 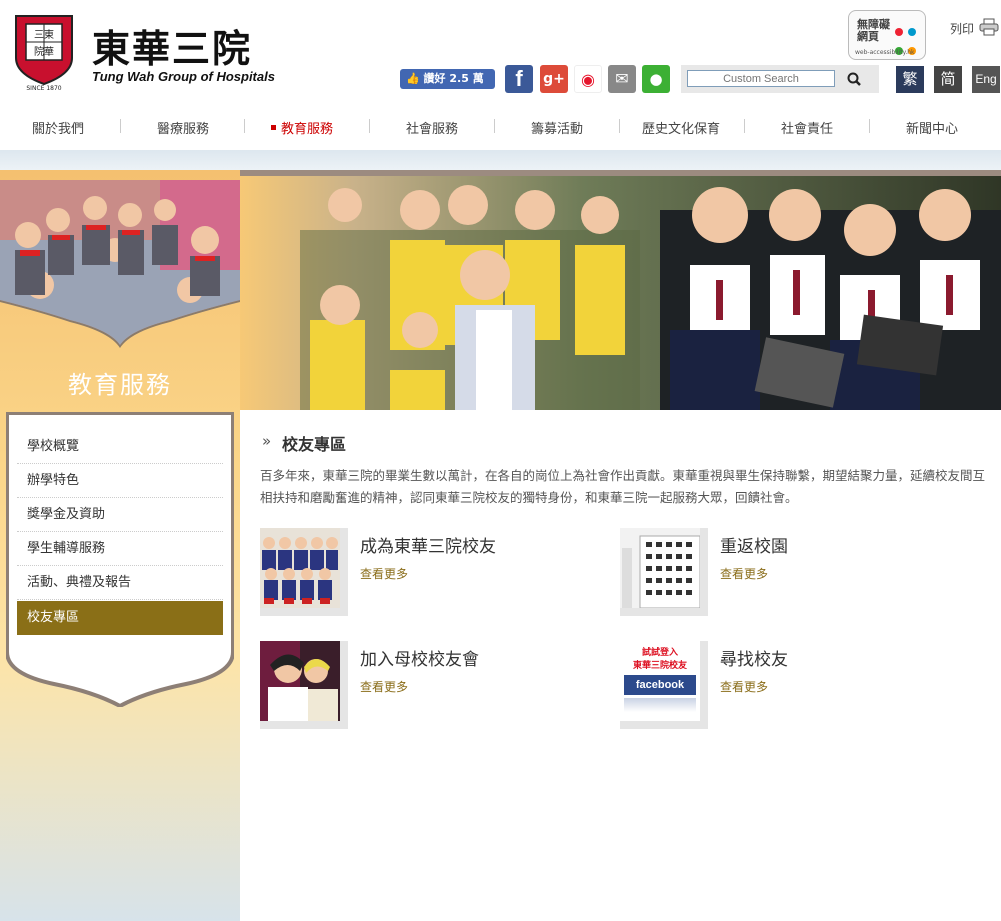 I want to click on email-icon: ✉, so click(x=622, y=79).